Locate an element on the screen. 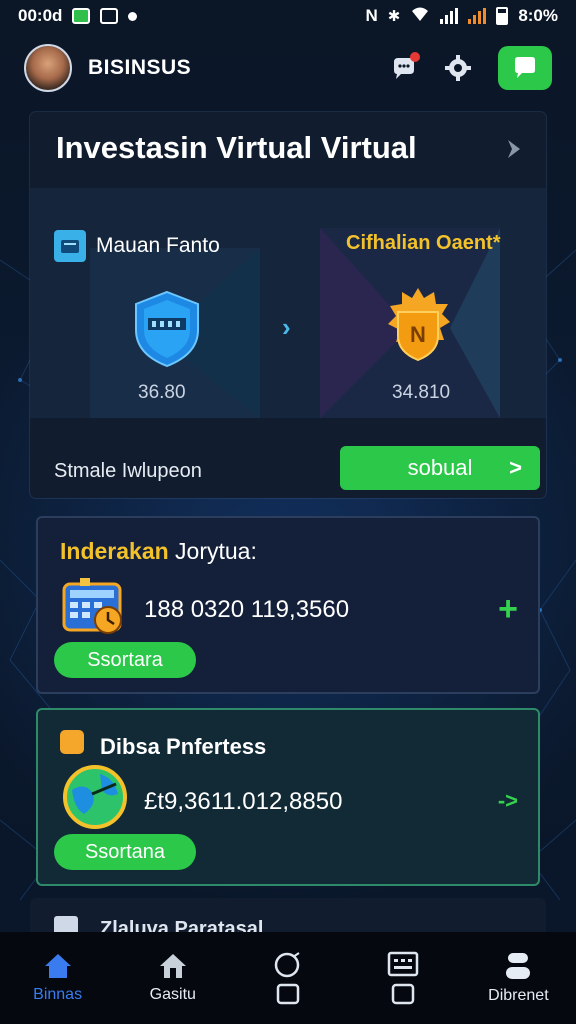  bottom-navigation: Binnas Gasitu Dibrenet is located at coordinates (288, 978).